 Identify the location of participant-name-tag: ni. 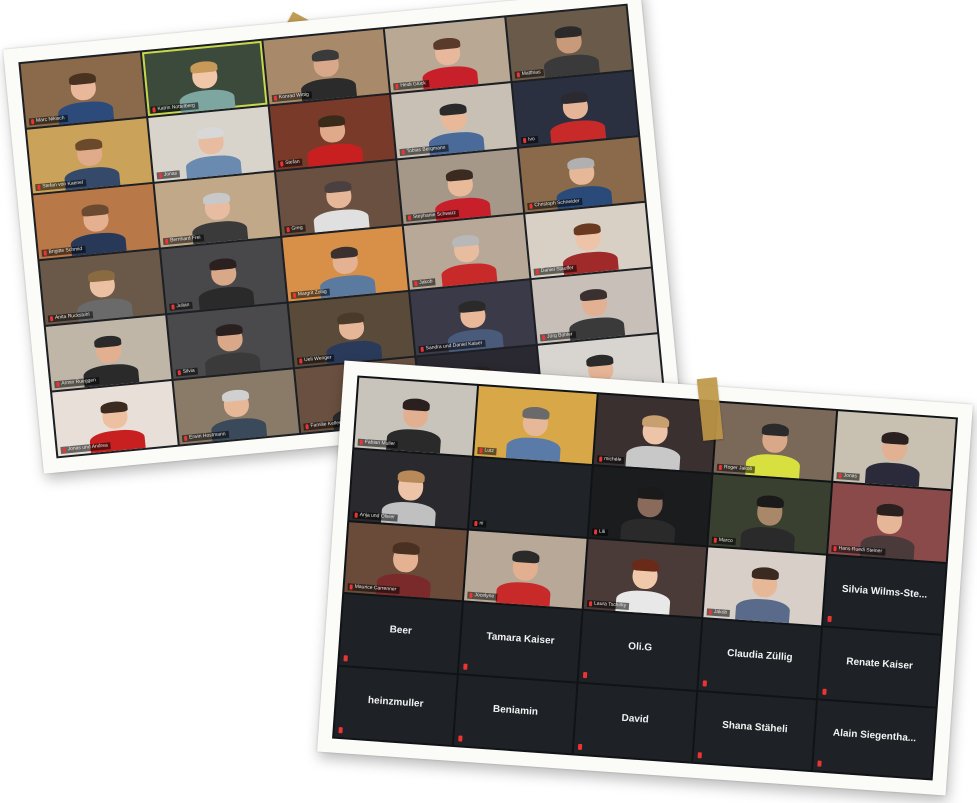
(479, 523).